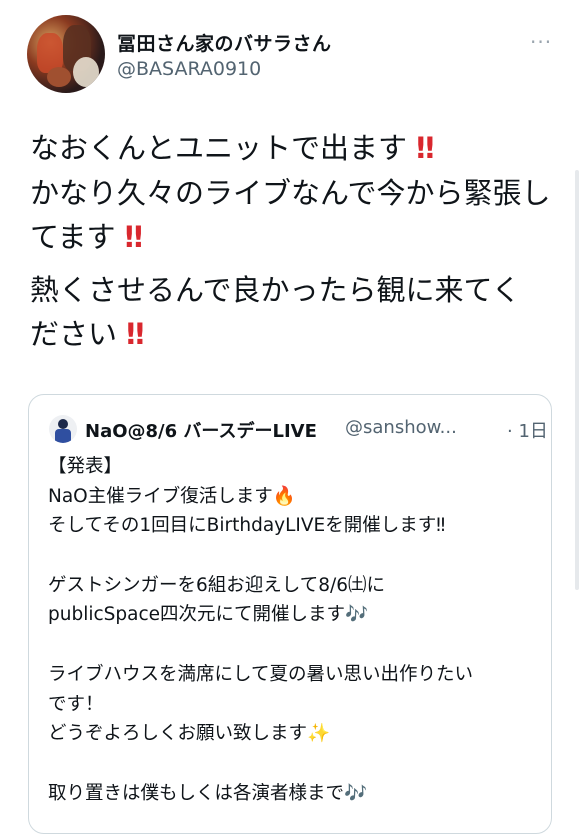  I want to click on more-options-icon: ···, so click(541, 42).